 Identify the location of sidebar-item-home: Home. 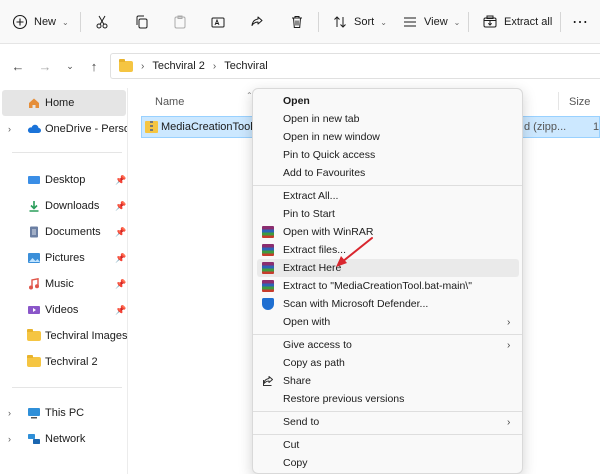
(64, 103).